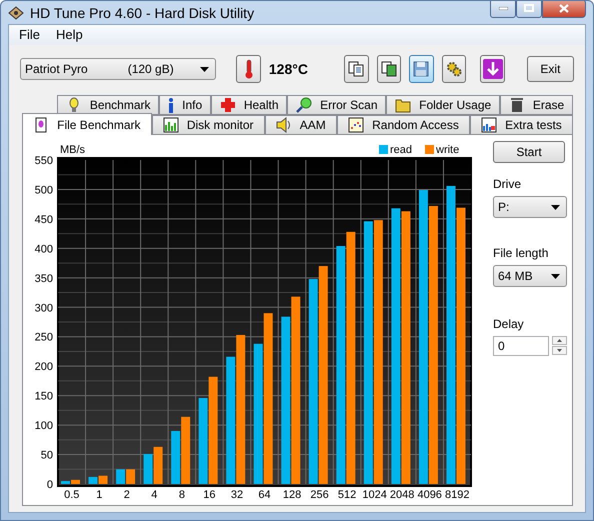  I want to click on axis-tick-label: 450, so click(43, 220).